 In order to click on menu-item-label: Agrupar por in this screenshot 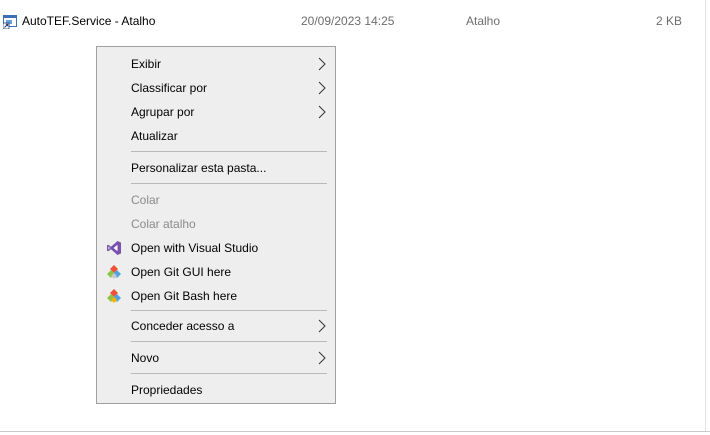, I will do `click(163, 112)`.